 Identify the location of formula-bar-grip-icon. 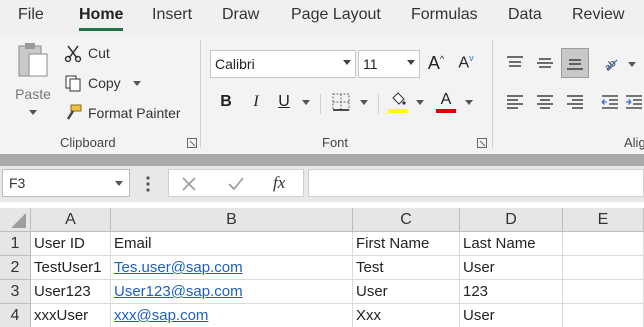
(148, 184).